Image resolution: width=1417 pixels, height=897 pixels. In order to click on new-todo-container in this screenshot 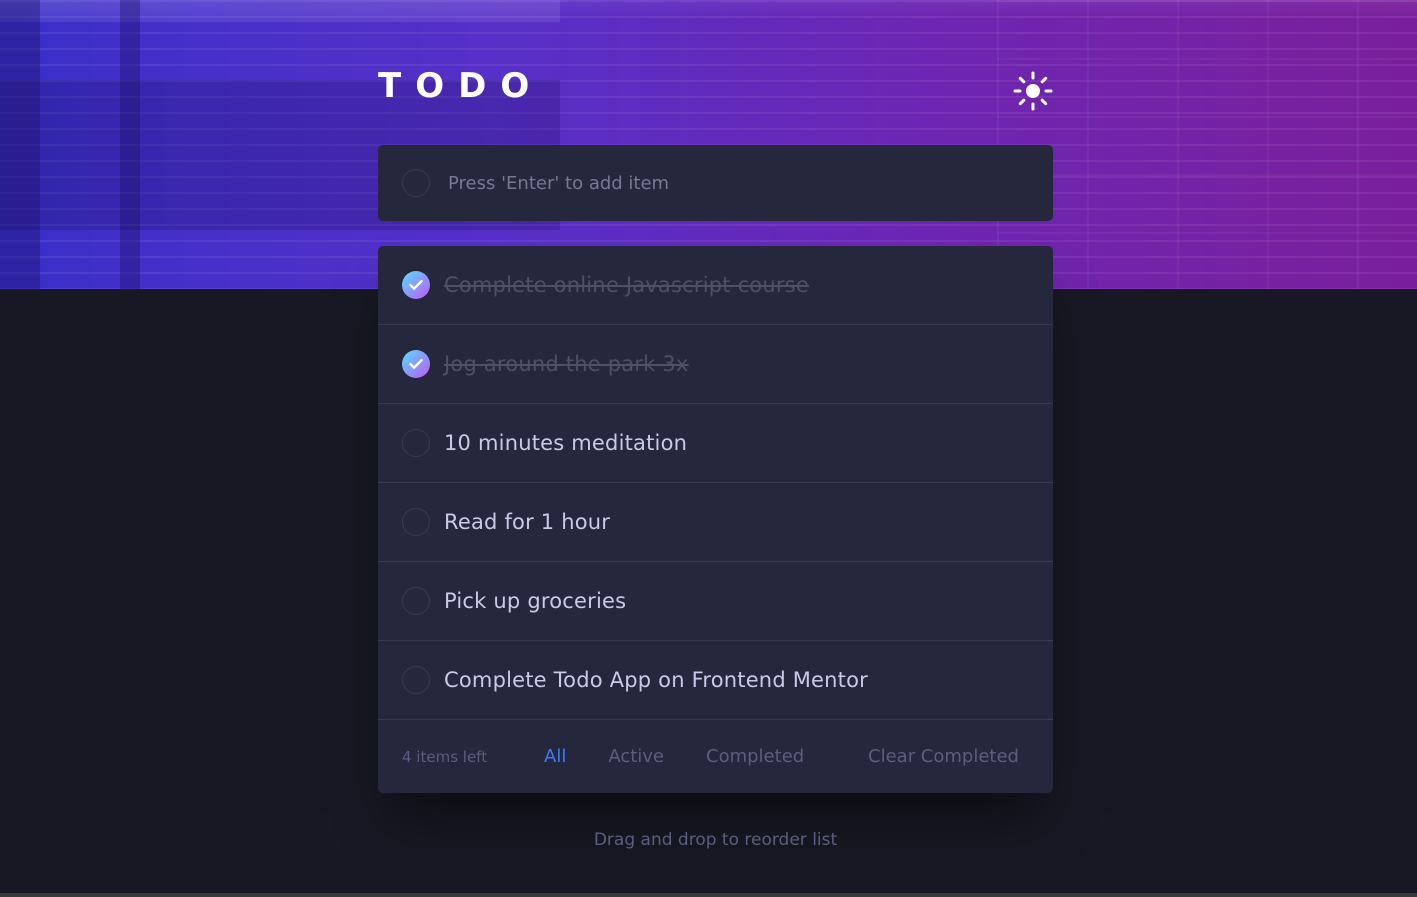, I will do `click(715, 183)`.